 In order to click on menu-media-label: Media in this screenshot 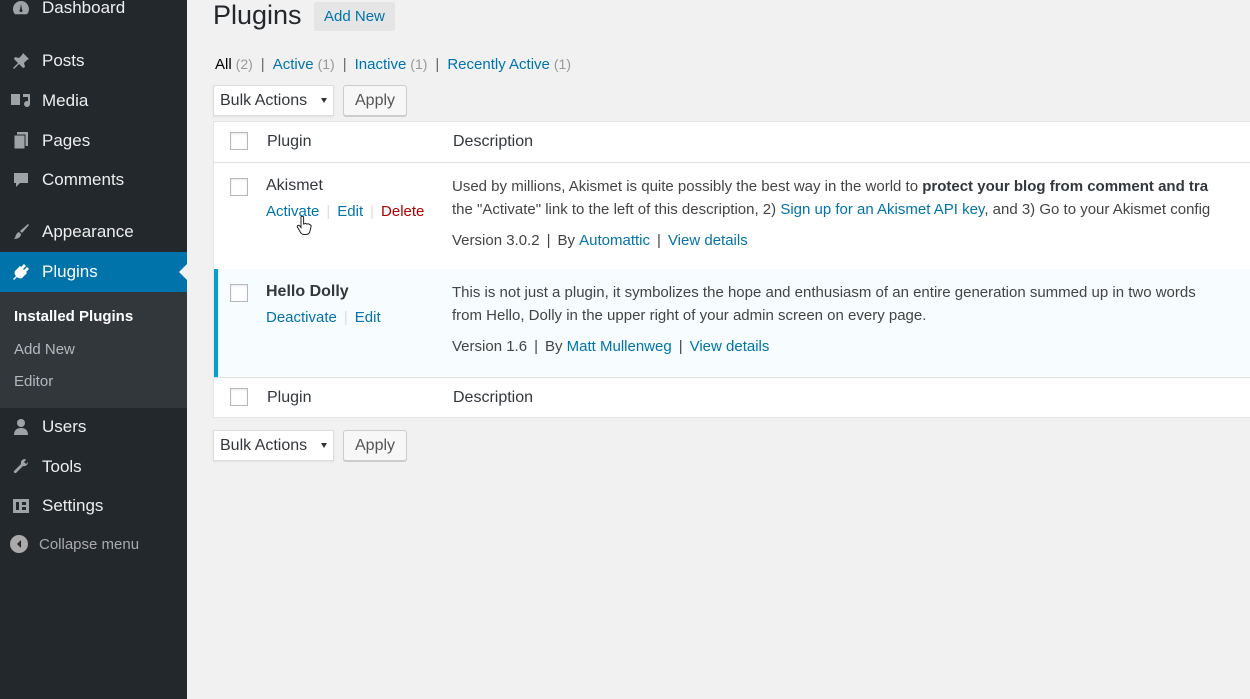, I will do `click(65, 100)`.